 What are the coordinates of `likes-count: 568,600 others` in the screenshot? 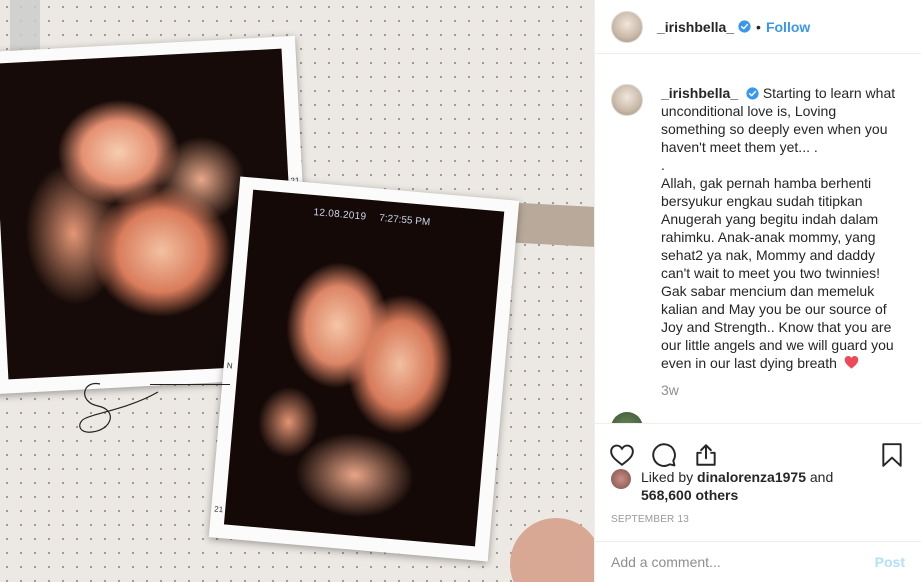 It's located at (689, 495).